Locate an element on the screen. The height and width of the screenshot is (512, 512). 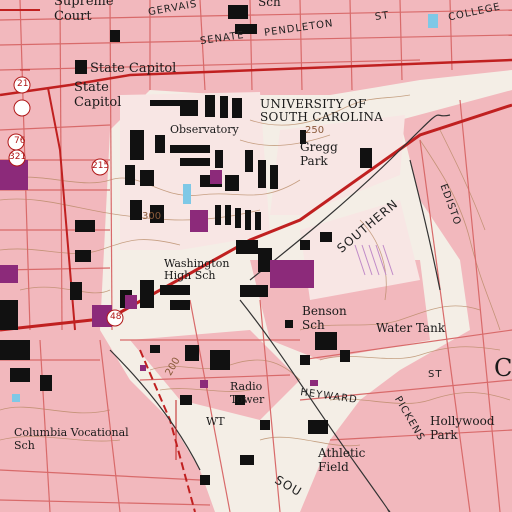
label-water-tank: Water Tank is located at coordinates (411, 328).